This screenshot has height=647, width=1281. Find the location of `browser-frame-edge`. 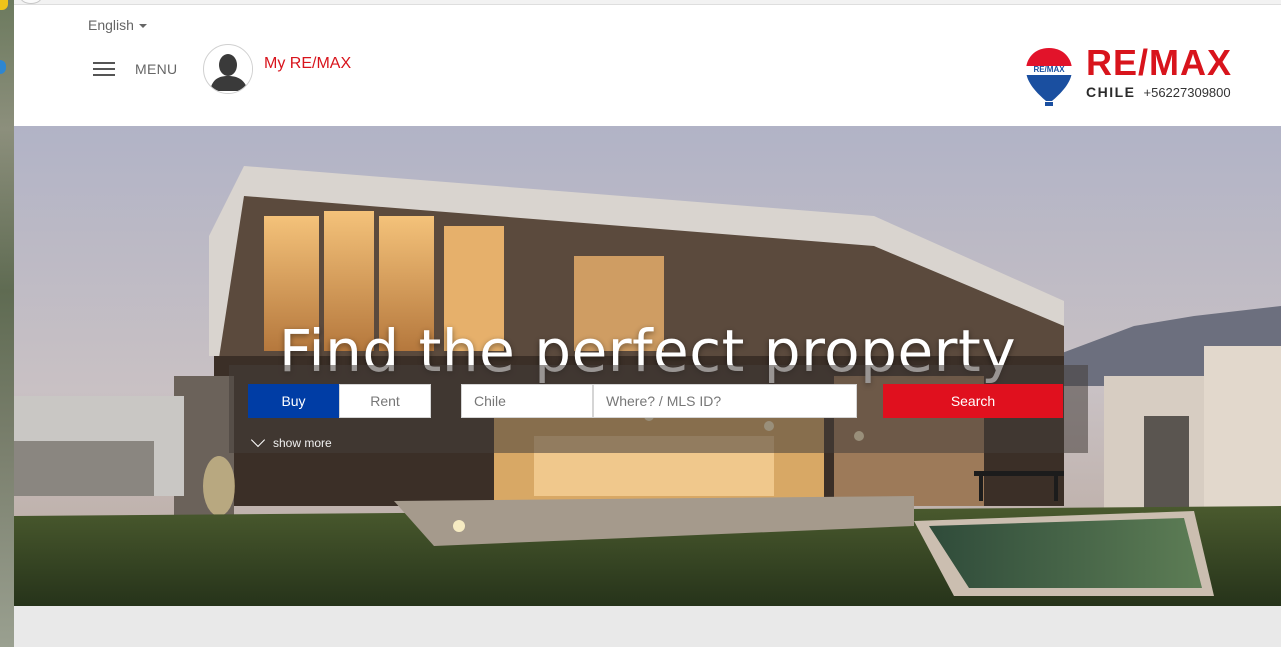

browser-frame-edge is located at coordinates (647, 2).